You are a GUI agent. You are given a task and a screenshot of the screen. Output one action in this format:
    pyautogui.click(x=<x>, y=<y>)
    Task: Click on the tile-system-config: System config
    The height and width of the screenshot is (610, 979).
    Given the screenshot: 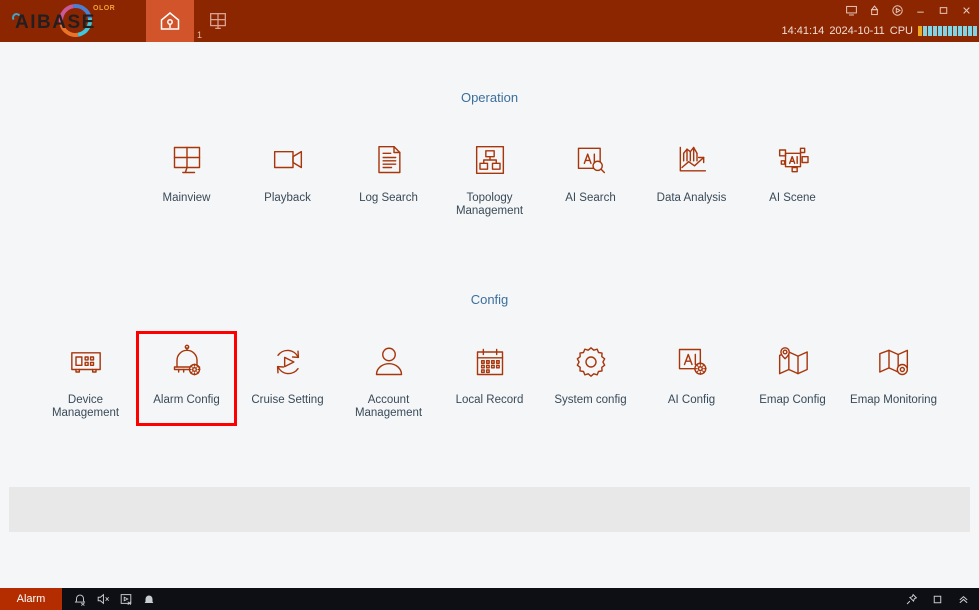 What is the action you would take?
    pyautogui.click(x=590, y=378)
    